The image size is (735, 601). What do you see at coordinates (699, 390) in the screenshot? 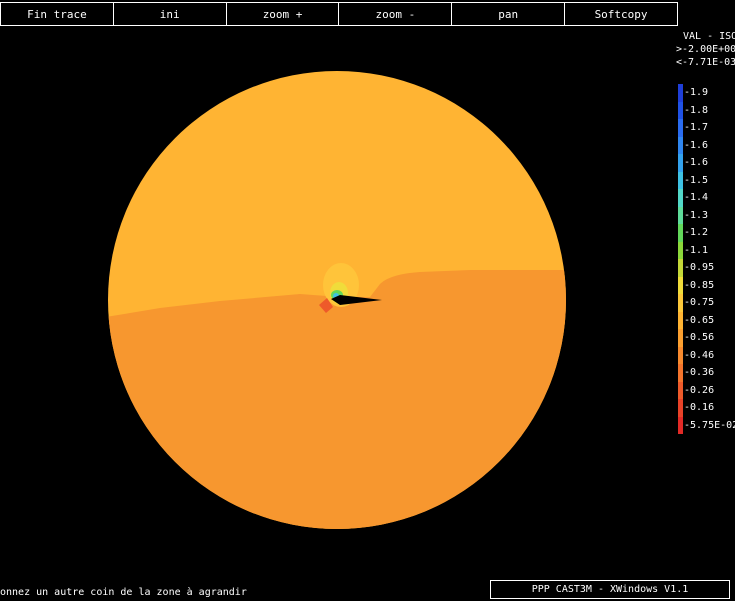
I see `legend-label: -0.26` at bounding box center [699, 390].